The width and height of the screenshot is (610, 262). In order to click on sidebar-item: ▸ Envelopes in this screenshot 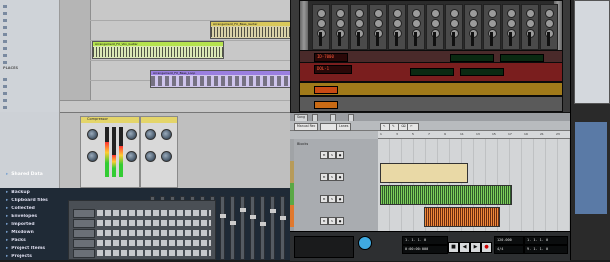, I will do `click(38, 218)`.